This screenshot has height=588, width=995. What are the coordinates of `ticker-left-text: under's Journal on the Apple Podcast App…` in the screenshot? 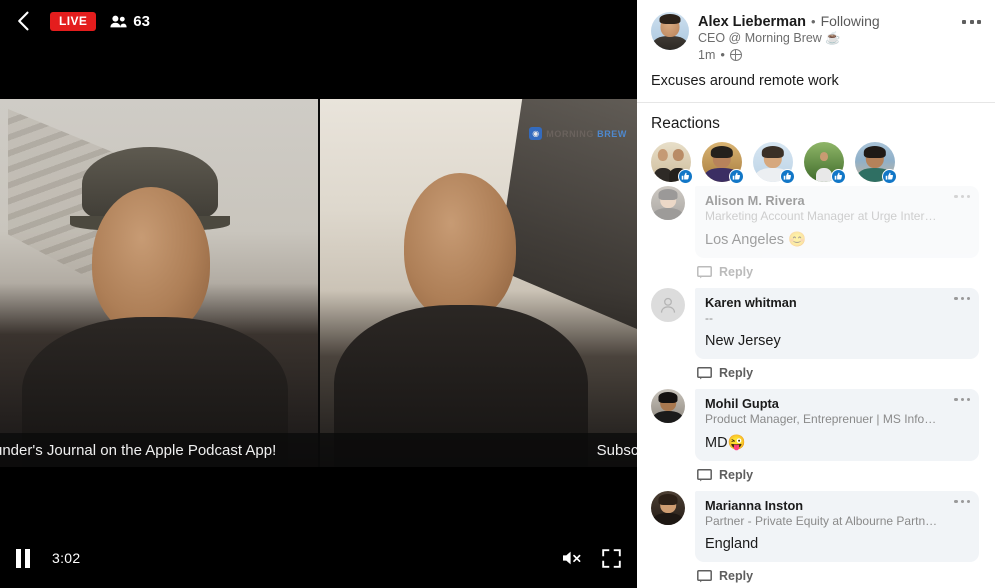 It's located at (138, 450).